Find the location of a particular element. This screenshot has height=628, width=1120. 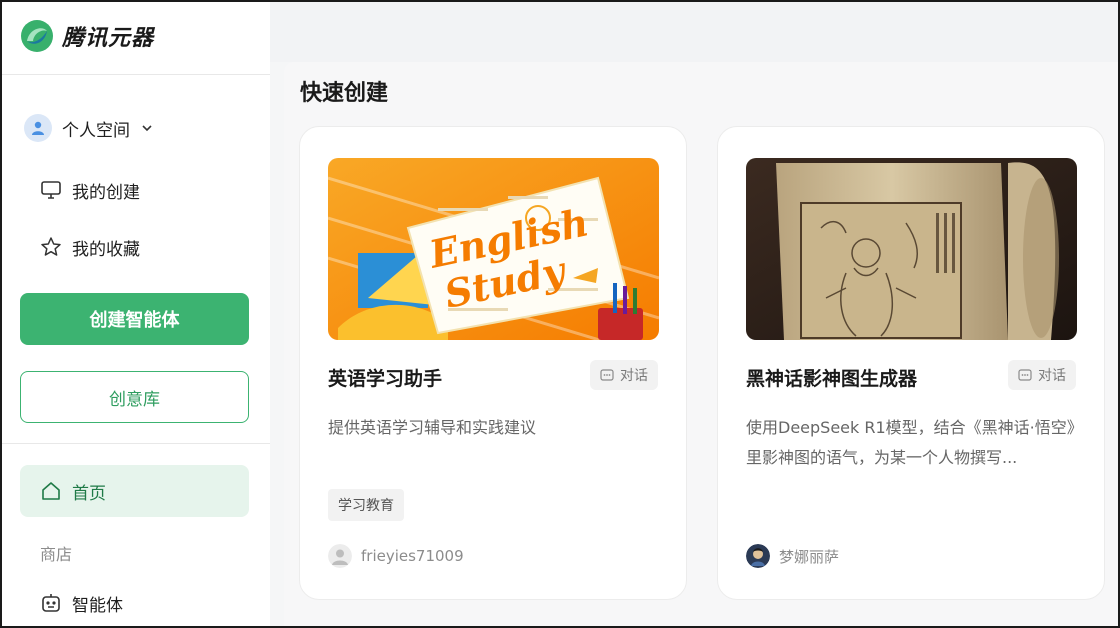

store-section-label: 商店 is located at coordinates (56, 554).